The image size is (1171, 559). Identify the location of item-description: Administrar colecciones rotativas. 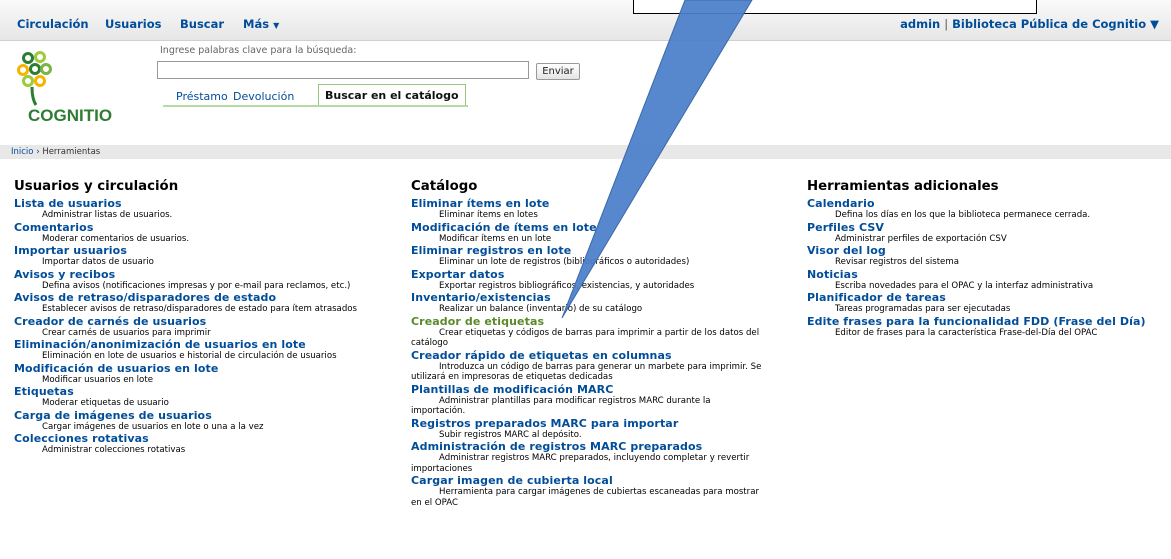
(114, 450).